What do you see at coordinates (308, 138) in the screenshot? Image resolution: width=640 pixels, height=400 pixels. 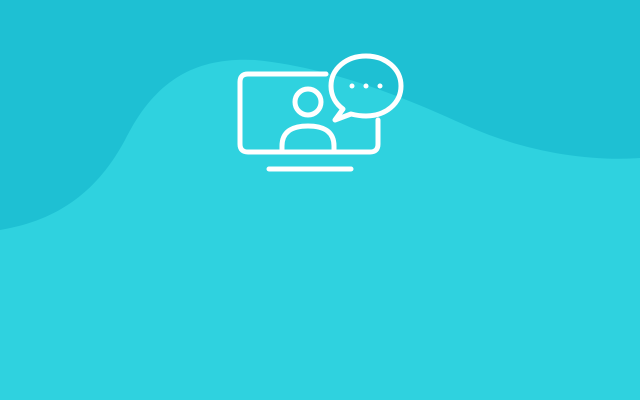 I see `person-body-icon` at bounding box center [308, 138].